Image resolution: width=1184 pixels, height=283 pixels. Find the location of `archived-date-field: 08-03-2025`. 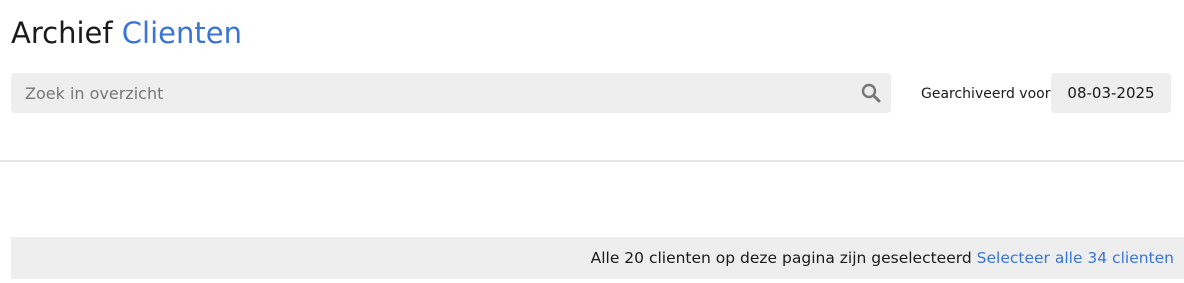

archived-date-field: 08-03-2025 is located at coordinates (1111, 93).